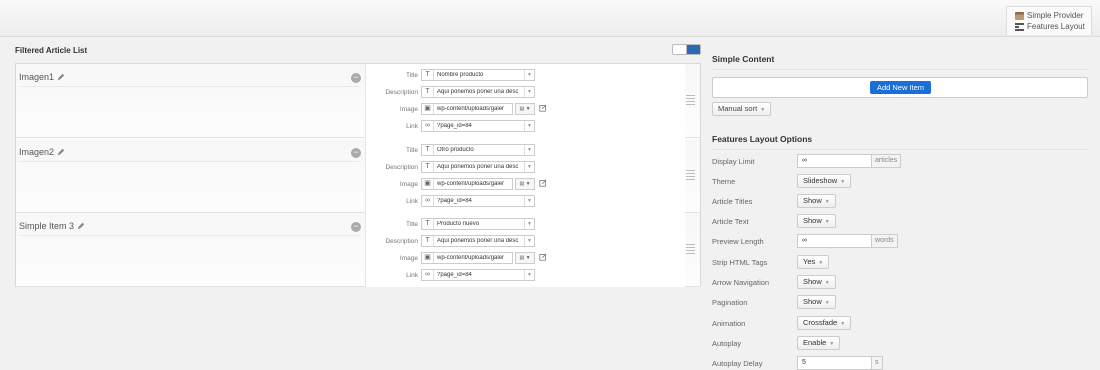 The image size is (1100, 370). Describe the element at coordinates (42, 77) in the screenshot. I see `item-title: Imagen1` at that location.